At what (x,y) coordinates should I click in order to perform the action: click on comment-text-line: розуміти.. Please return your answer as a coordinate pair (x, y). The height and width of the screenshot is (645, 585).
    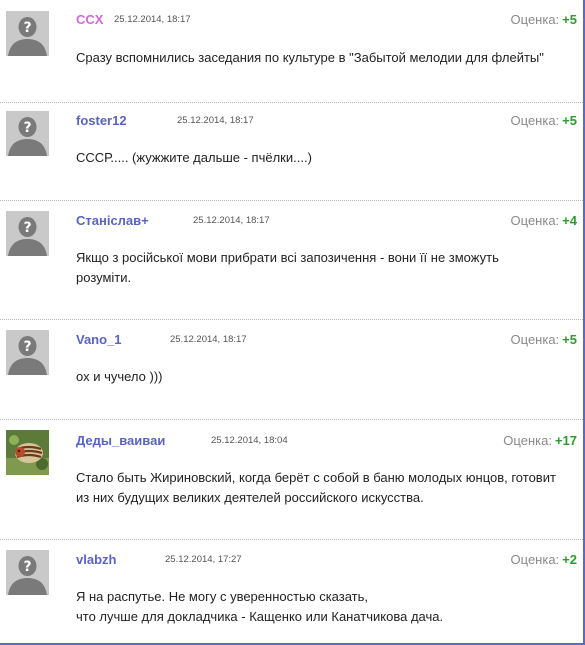
    Looking at the image, I should click on (104, 277).